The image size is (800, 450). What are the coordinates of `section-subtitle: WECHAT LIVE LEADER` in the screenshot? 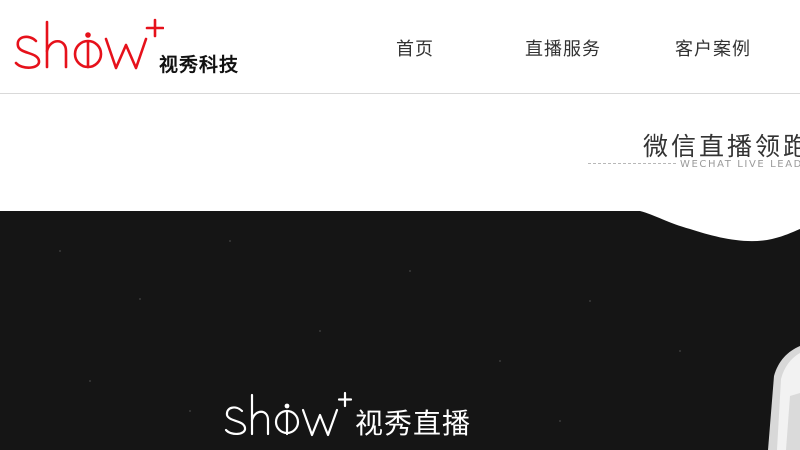 It's located at (740, 164).